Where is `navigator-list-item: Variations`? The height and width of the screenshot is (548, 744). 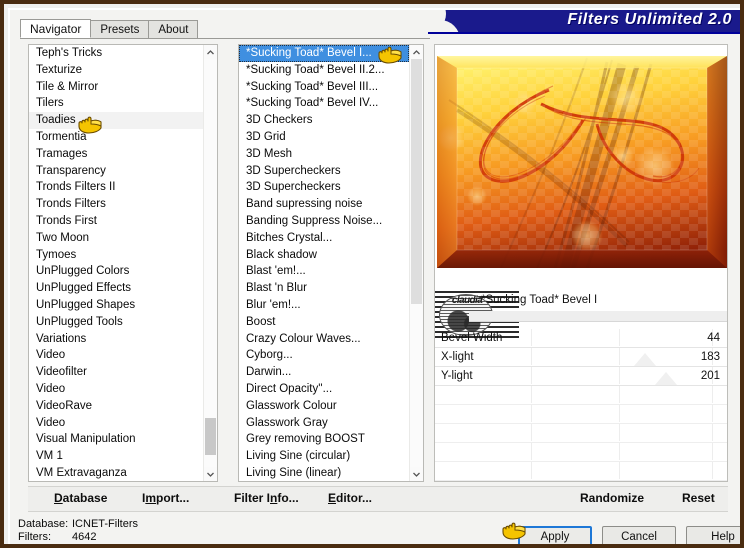
navigator-list-item: Variations is located at coordinates (116, 339).